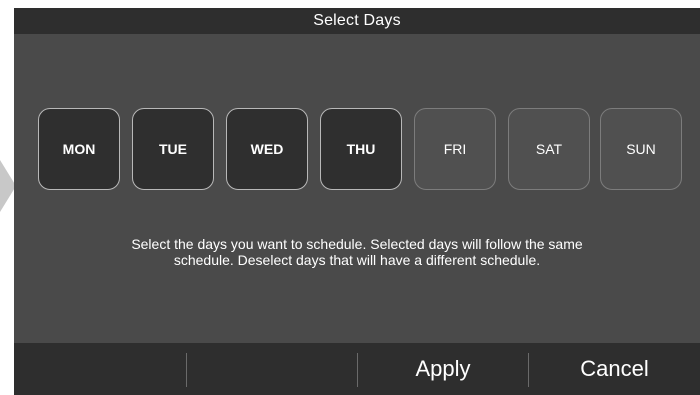 The width and height of the screenshot is (700, 395). I want to click on day-label: FRI, so click(455, 149).